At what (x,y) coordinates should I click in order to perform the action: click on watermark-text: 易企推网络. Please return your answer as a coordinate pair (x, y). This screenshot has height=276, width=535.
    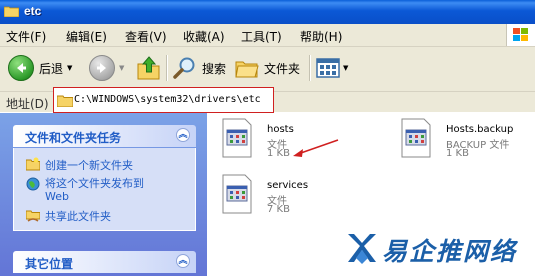
    Looking at the image, I should click on (450, 251).